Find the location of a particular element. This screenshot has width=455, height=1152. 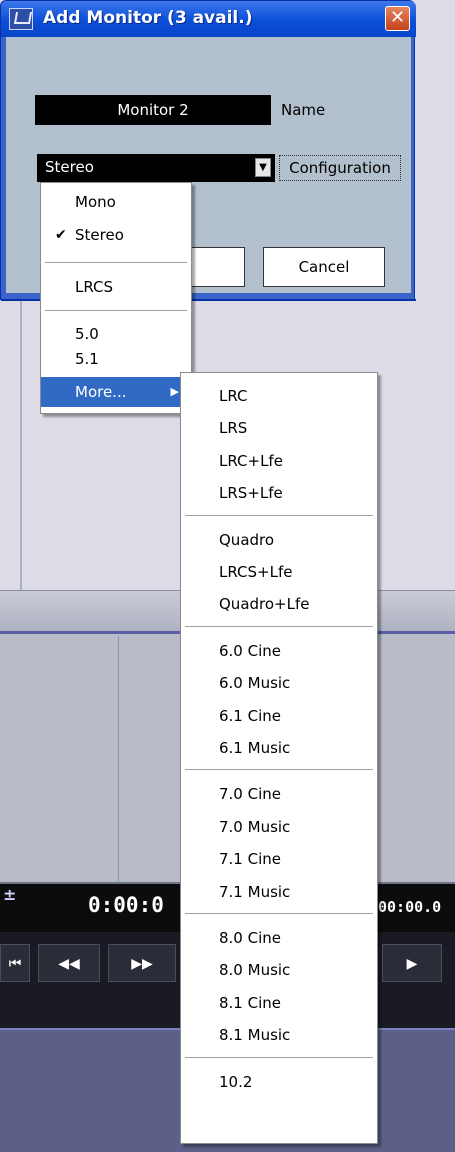

app-icon is located at coordinates (21, 19).